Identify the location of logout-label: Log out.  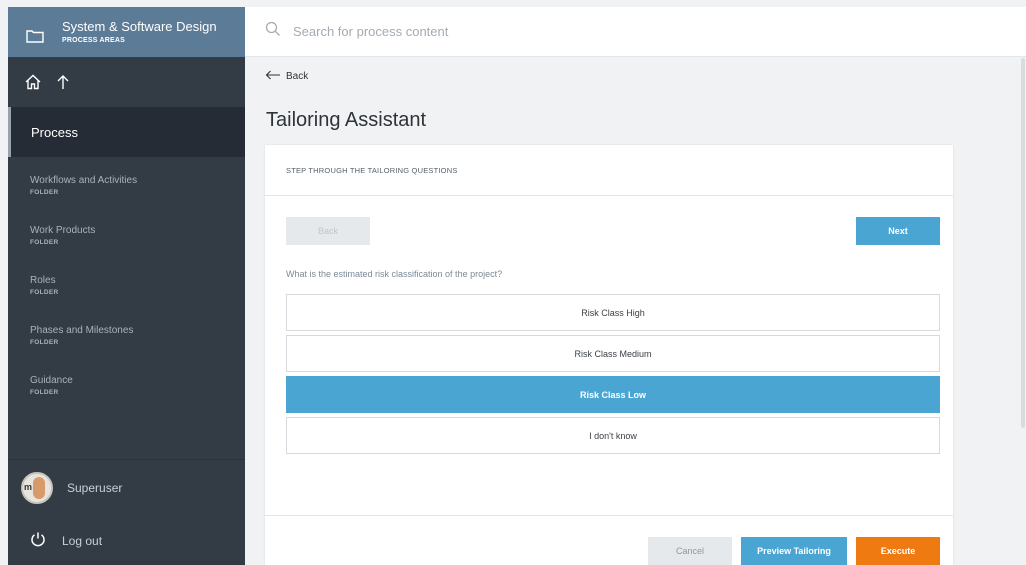
(82, 541).